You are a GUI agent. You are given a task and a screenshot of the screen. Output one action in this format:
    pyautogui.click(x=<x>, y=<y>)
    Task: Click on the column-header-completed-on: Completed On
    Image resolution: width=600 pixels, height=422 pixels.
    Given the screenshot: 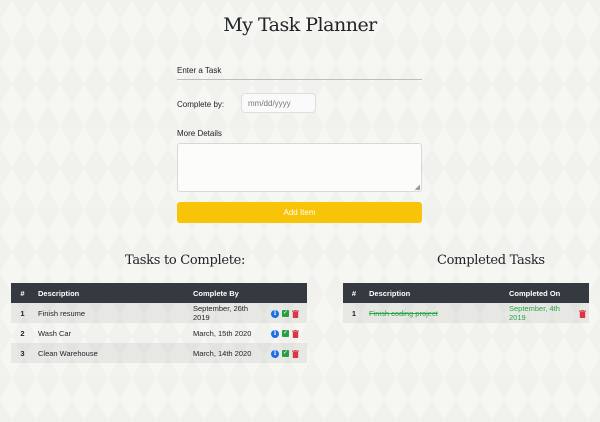 What is the action you would take?
    pyautogui.click(x=540, y=293)
    